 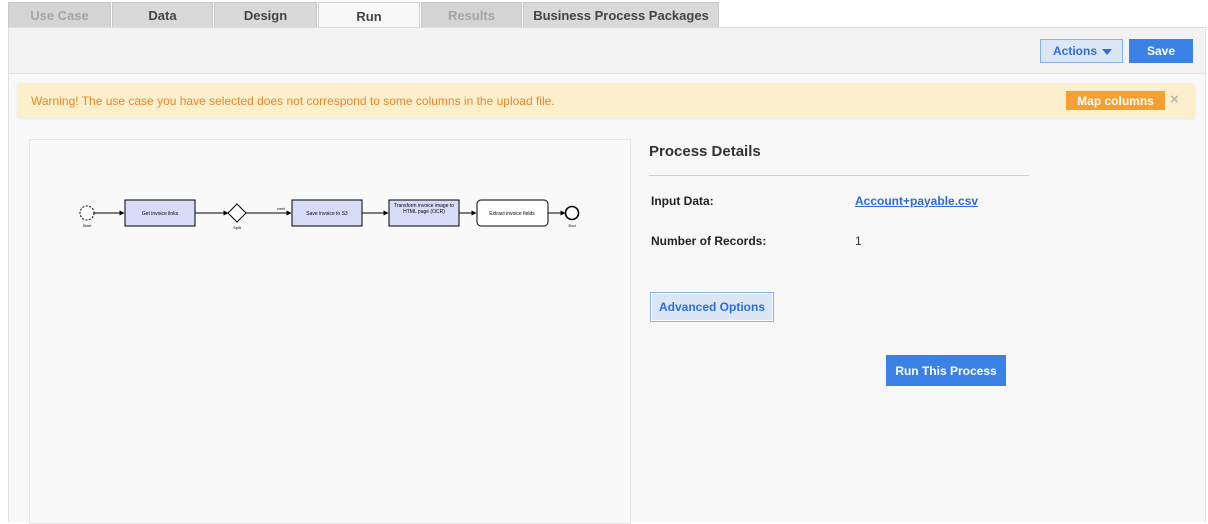 I want to click on gateway-icon, so click(x=237, y=213).